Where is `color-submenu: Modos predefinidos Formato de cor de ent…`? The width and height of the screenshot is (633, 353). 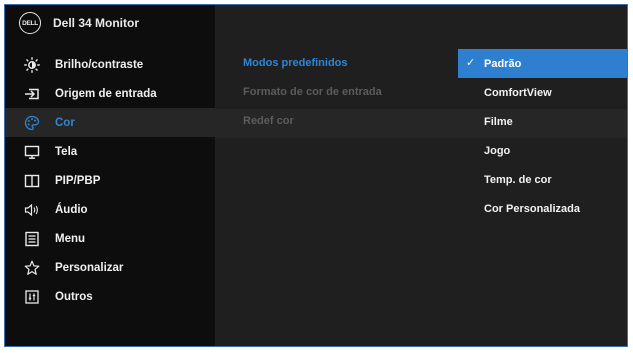
color-submenu: Modos predefinidos Formato de cor de ent… is located at coordinates (312, 92).